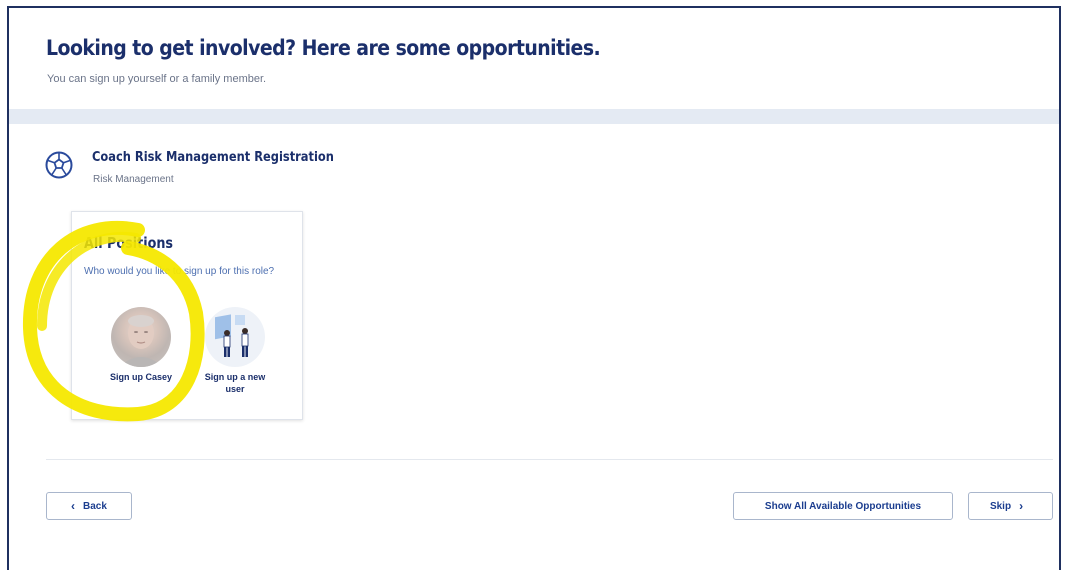 Image resolution: width=1068 pixels, height=570 pixels. What do you see at coordinates (235, 383) in the screenshot?
I see `sign-up-new-user-label: Sign up a new user` at bounding box center [235, 383].